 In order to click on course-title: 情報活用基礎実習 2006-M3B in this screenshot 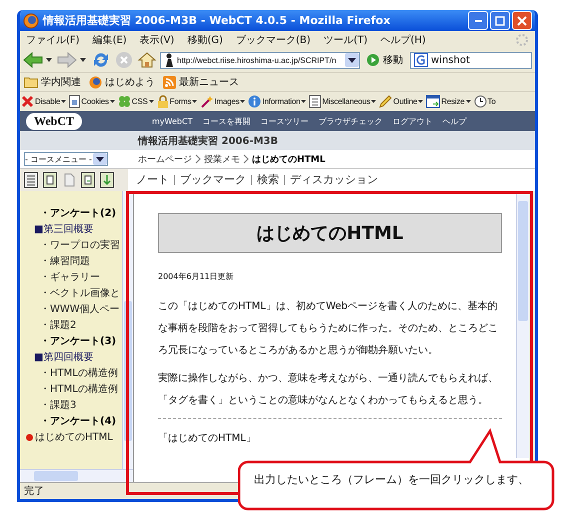, I will do `click(208, 141)`.